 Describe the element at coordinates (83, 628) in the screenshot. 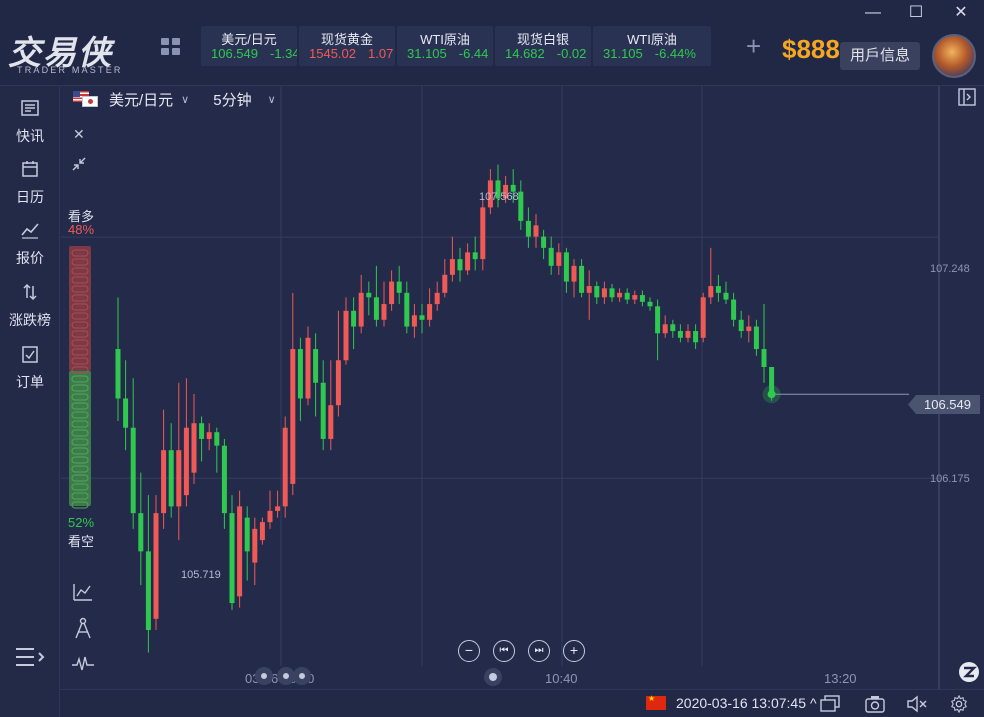

I see `drawing-tool-icon` at that location.